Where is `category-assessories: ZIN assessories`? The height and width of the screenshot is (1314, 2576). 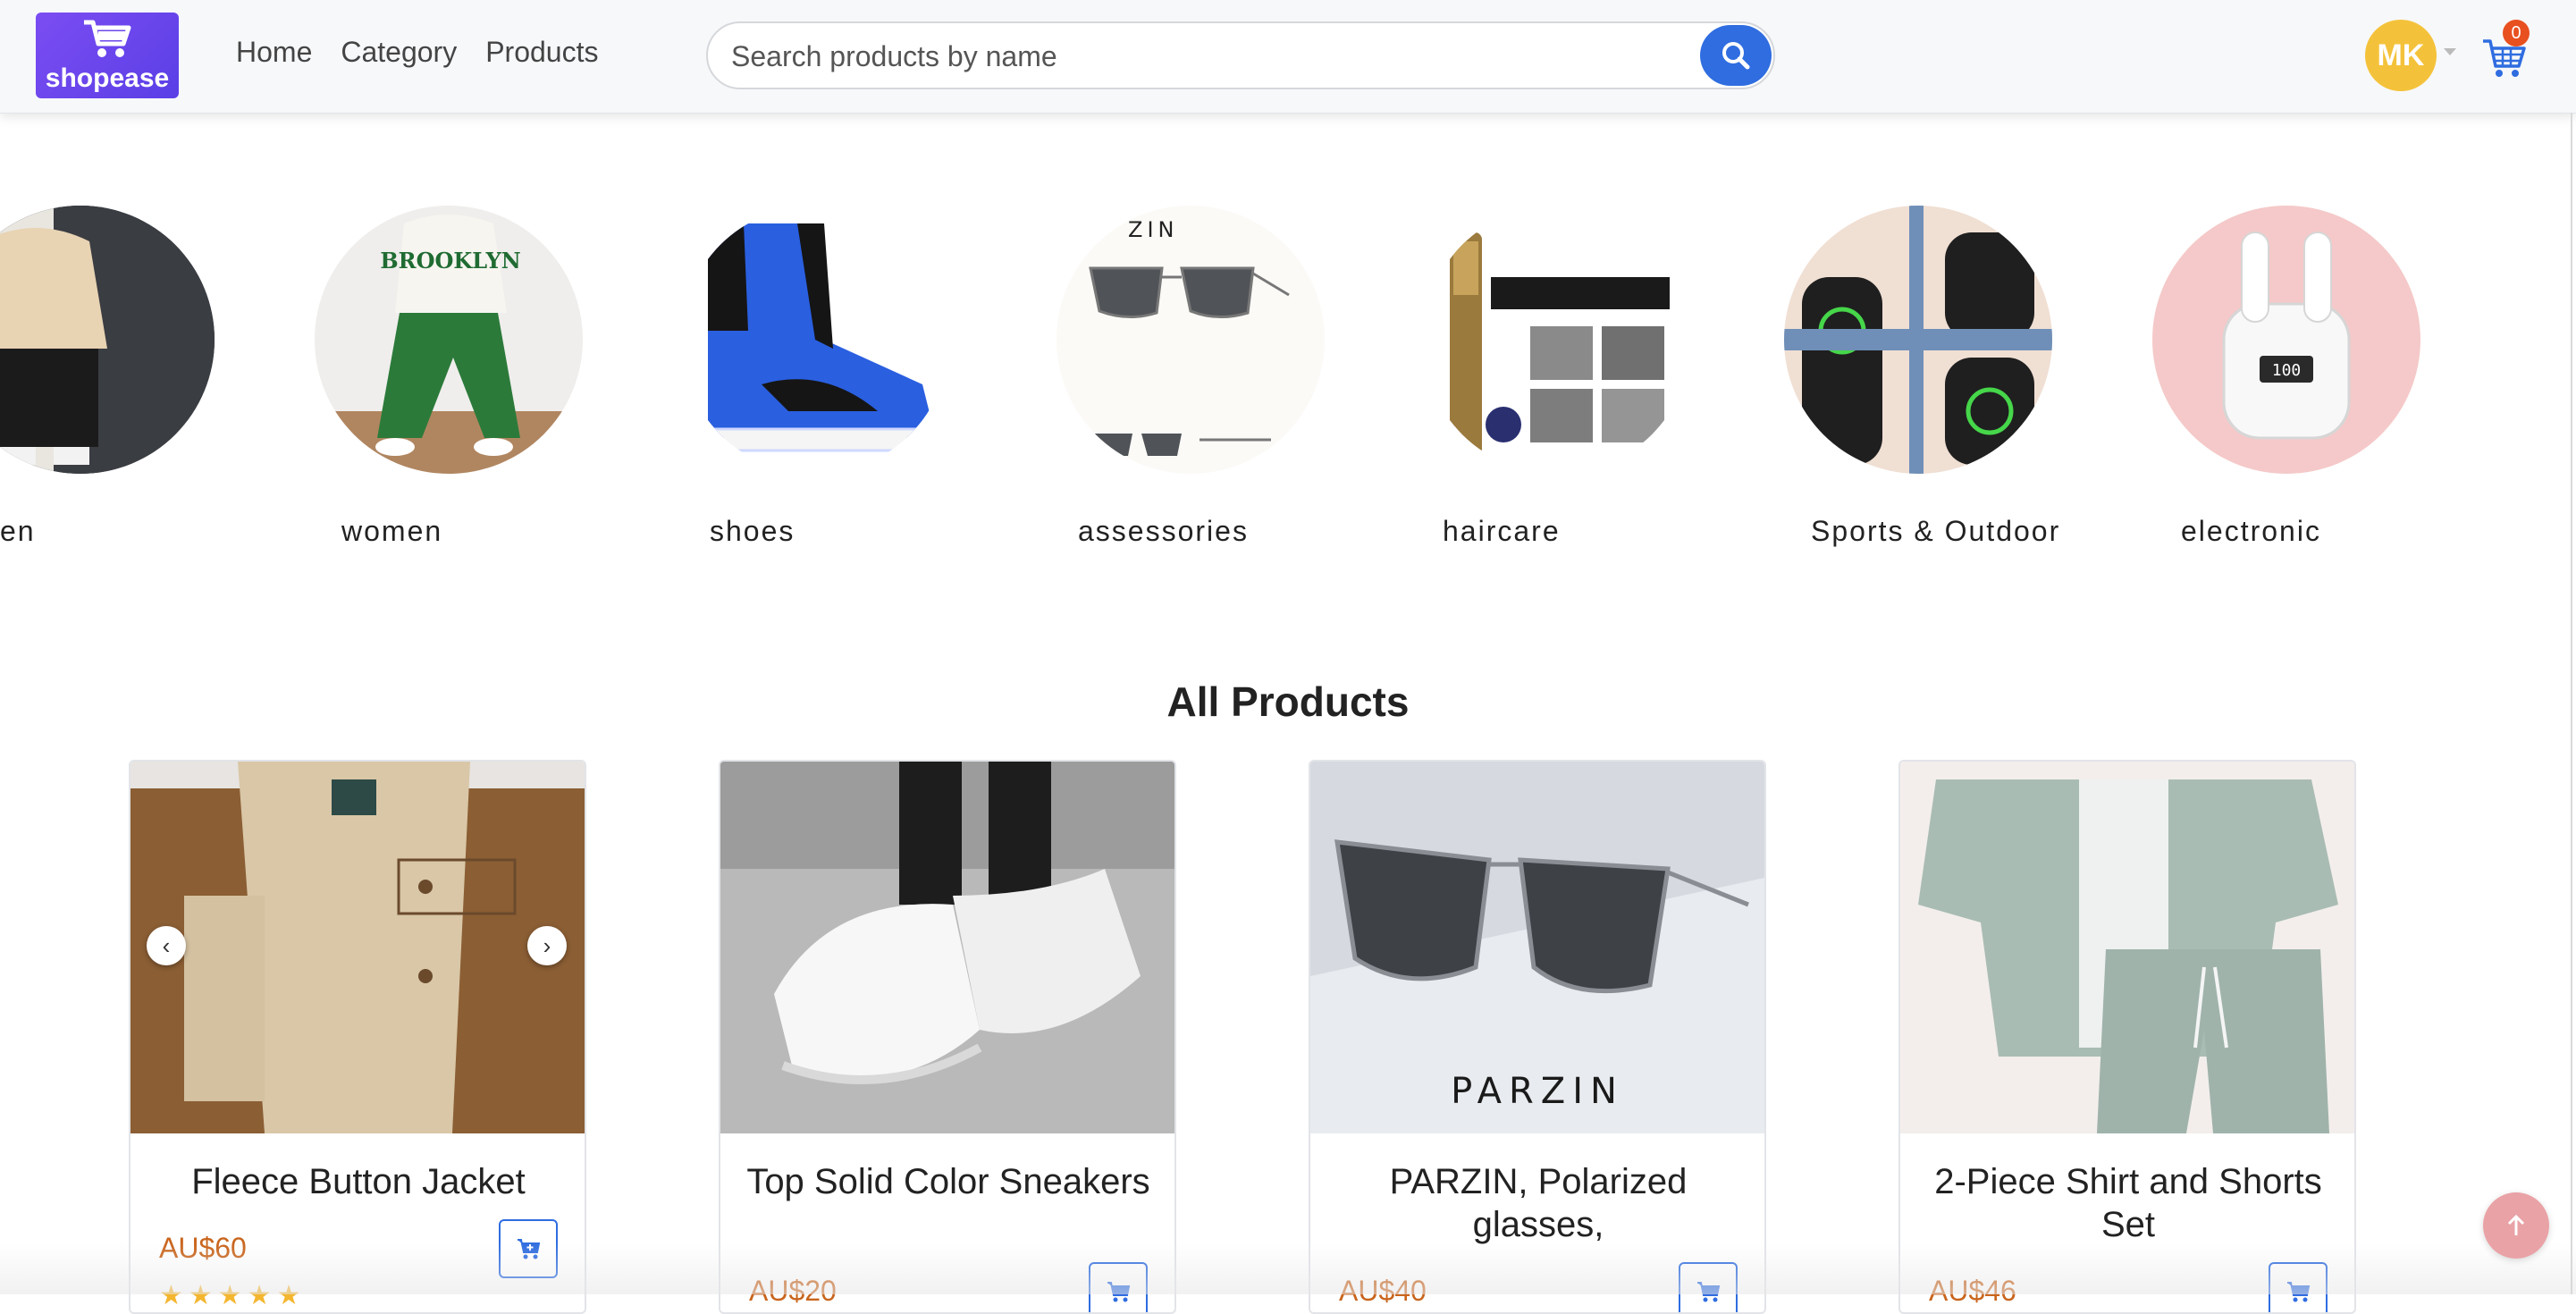 category-assessories: ZIN assessories is located at coordinates (1191, 377).